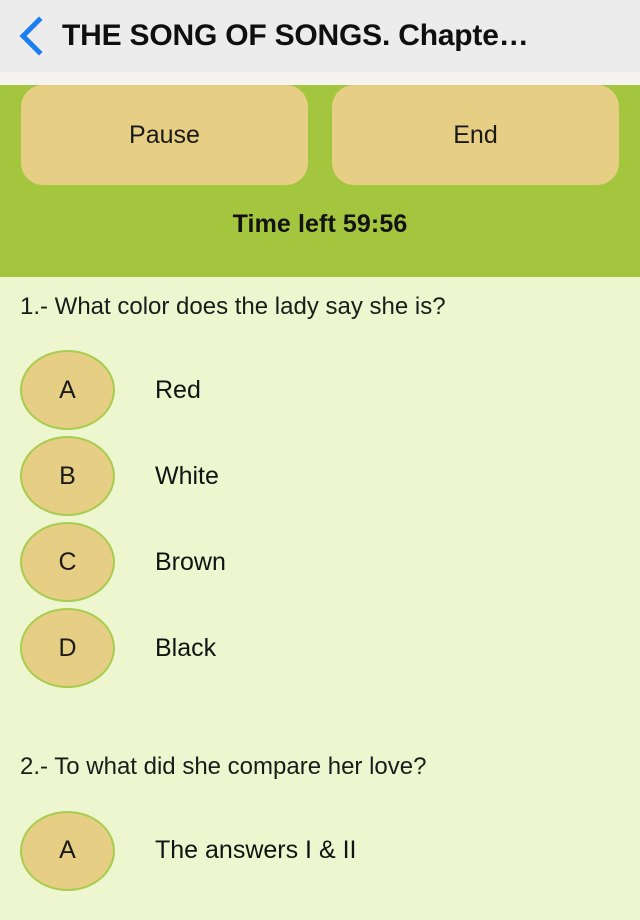 The image size is (640, 920). Describe the element at coordinates (475, 135) in the screenshot. I see `end-button: End` at that location.